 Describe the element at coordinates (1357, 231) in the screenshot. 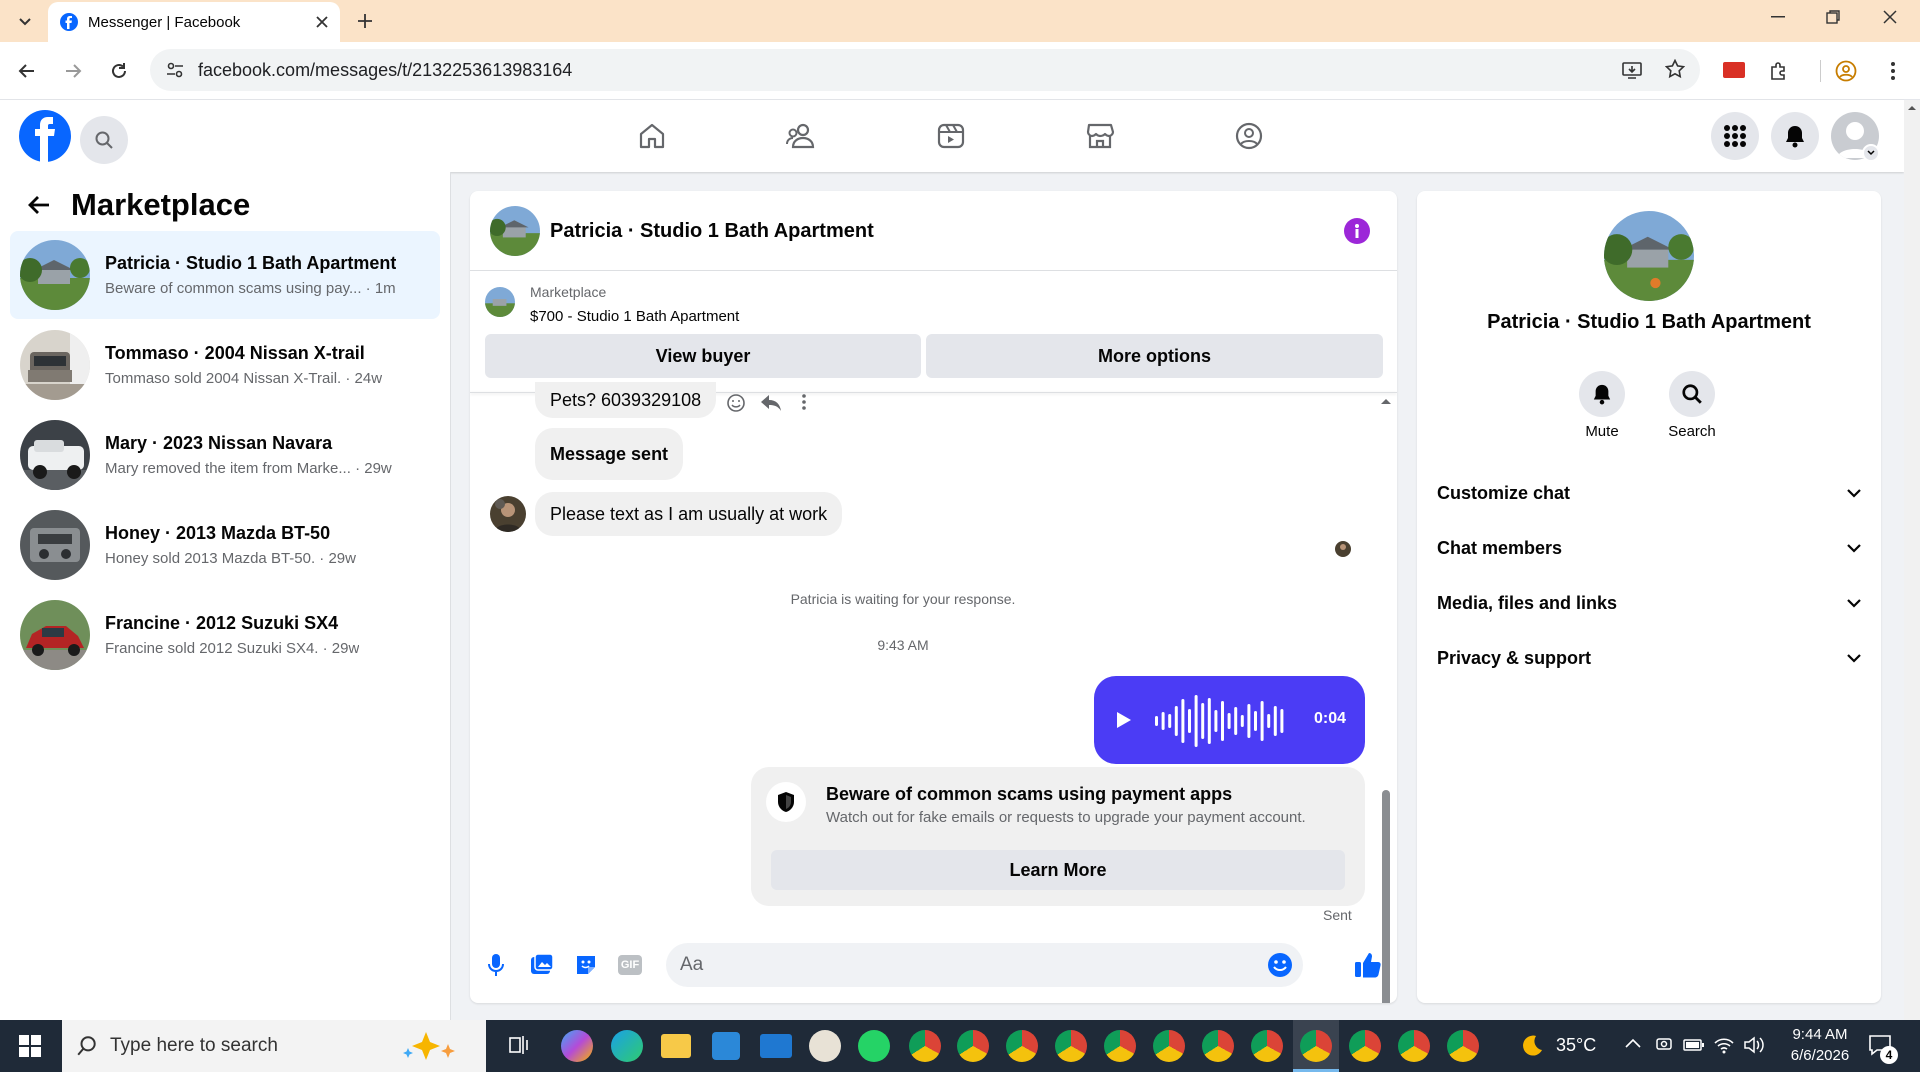

I see `conversation-info-icon` at that location.